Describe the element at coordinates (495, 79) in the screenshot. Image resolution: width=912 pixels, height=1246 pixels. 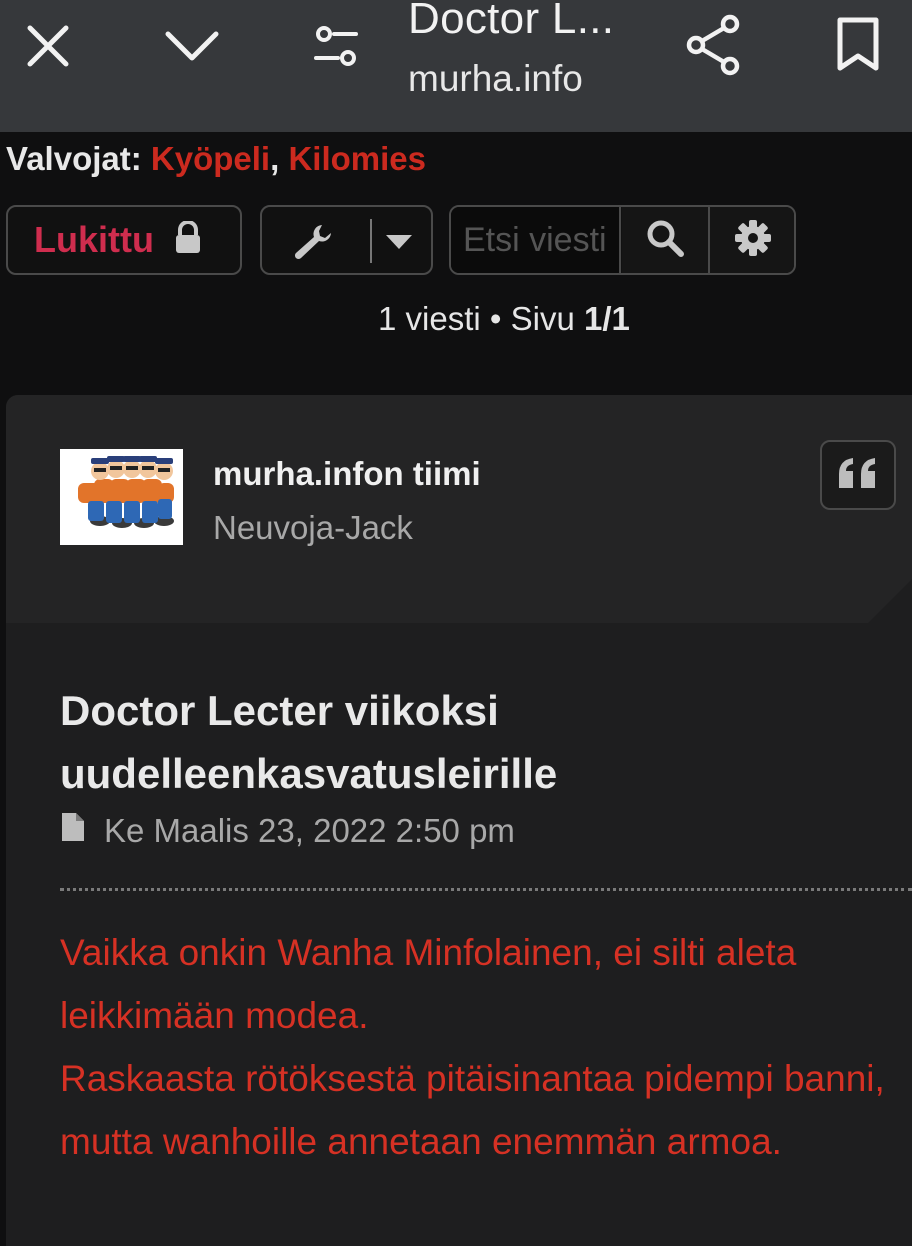
I see `tab-url: murha.info` at that location.